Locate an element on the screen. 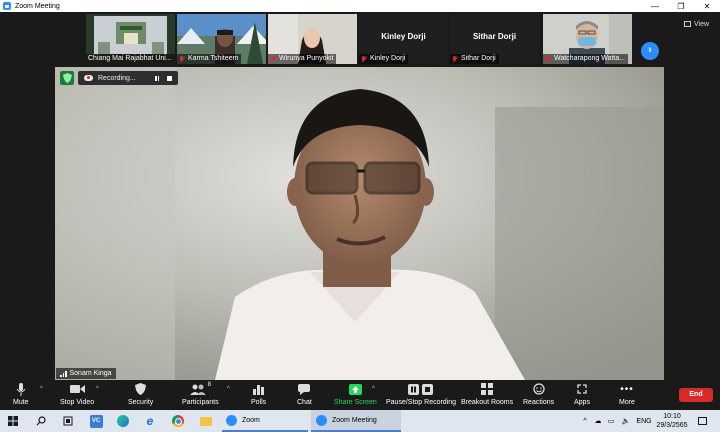  share-options-caret: ^ is located at coordinates (373, 389).